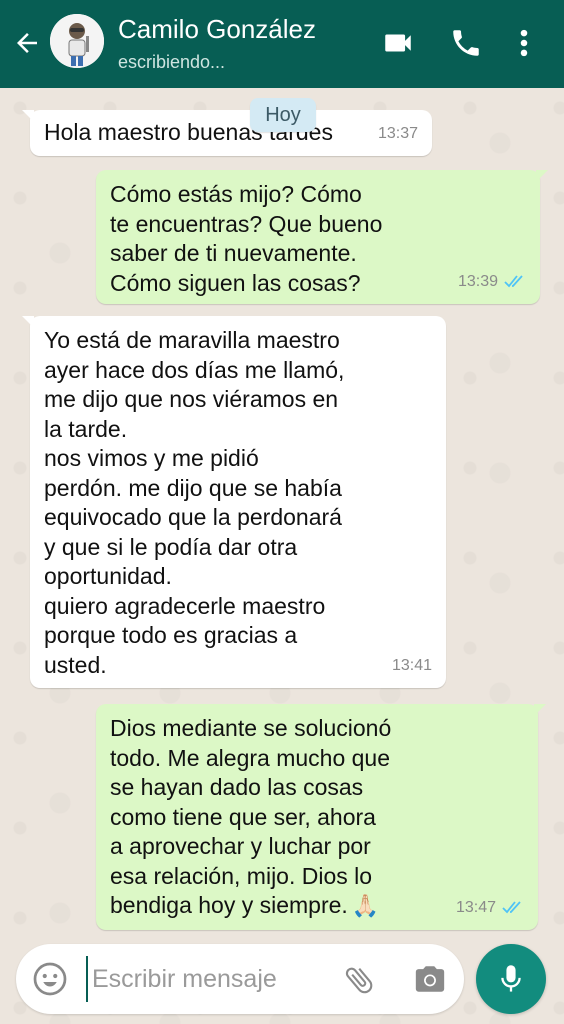  I want to click on message-meta: 13:37, so click(398, 134).